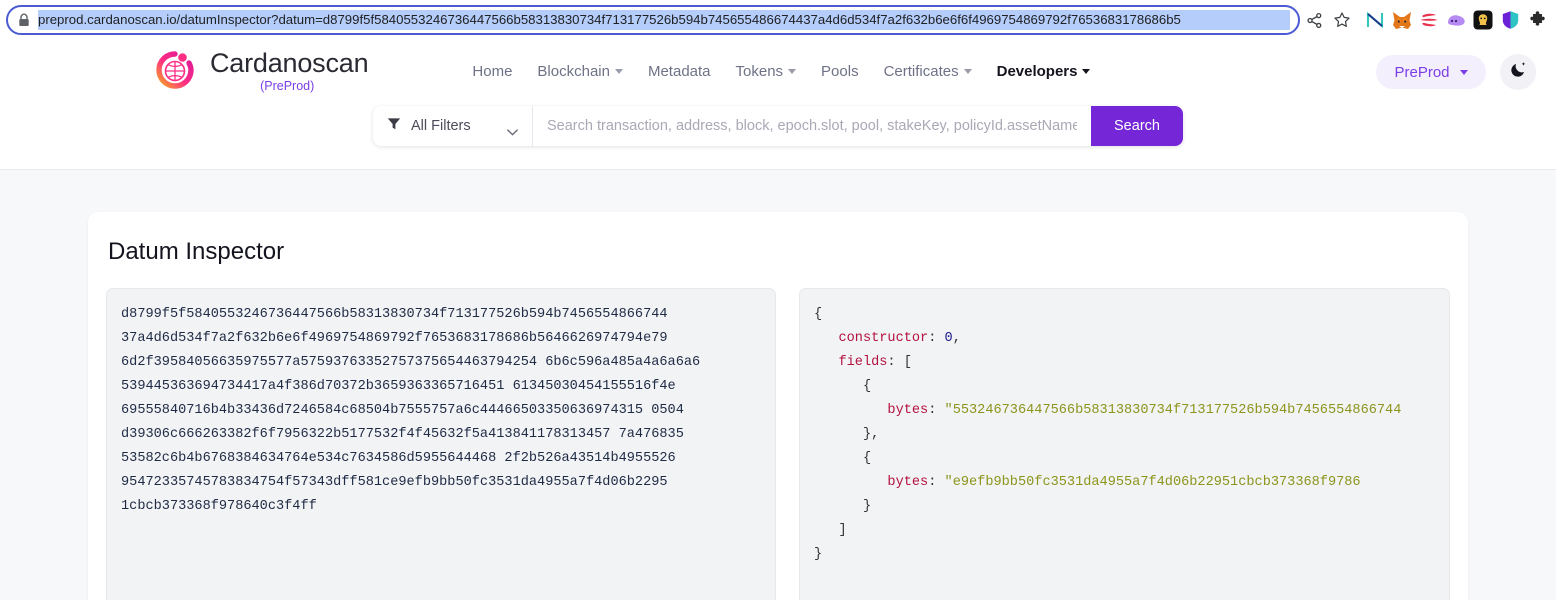 Image resolution: width=1556 pixels, height=600 pixels. I want to click on nav-label: Developers, so click(1037, 71).